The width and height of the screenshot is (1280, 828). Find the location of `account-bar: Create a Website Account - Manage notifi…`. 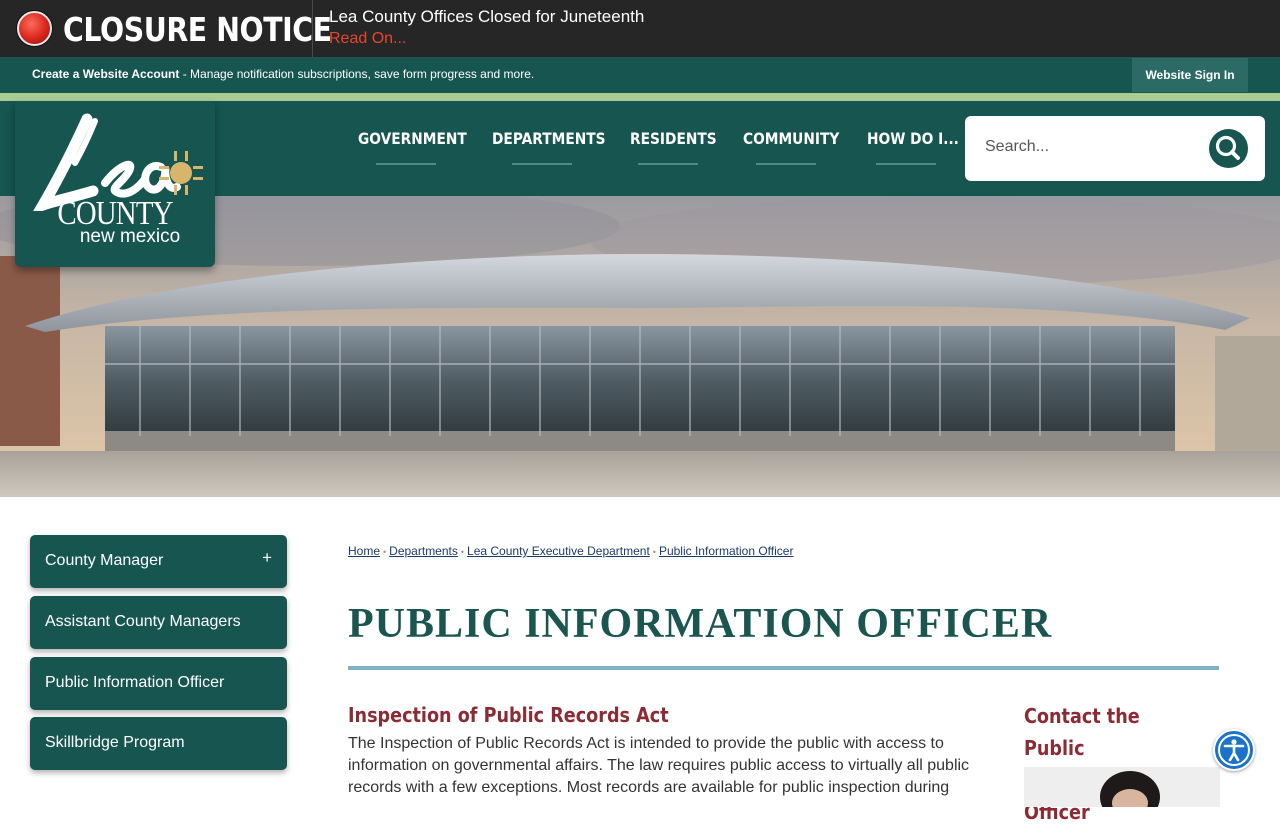

account-bar: Create a Website Account - Manage notifi… is located at coordinates (640, 75).